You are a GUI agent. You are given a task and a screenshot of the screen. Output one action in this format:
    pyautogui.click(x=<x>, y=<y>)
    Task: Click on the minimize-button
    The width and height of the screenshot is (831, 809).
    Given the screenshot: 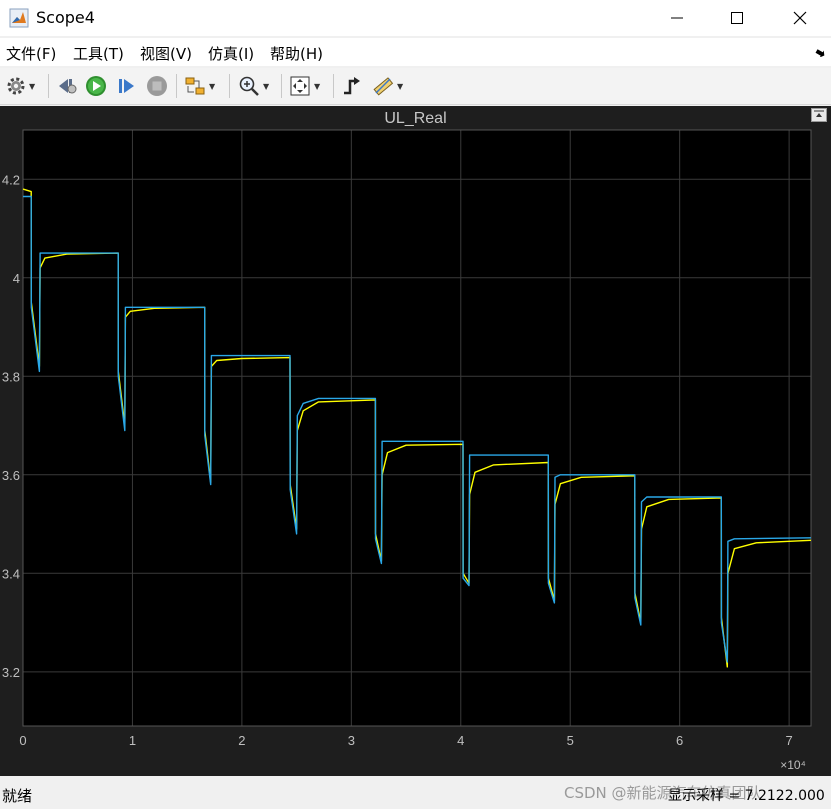 What is the action you would take?
    pyautogui.click(x=677, y=18)
    